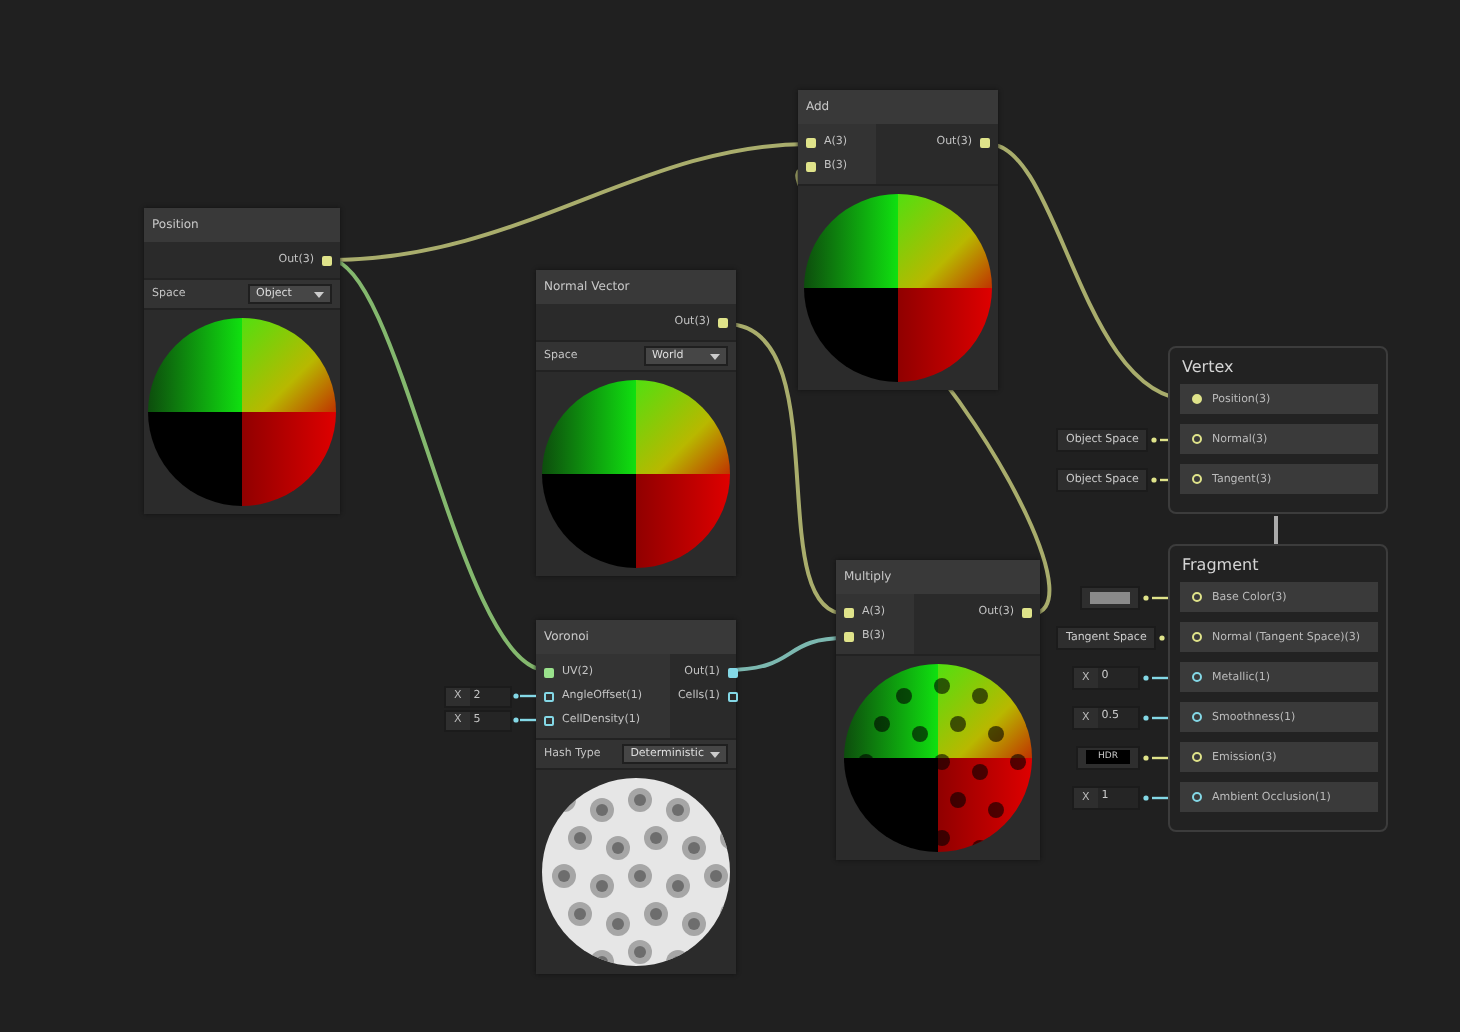 The width and height of the screenshot is (1460, 1032). What do you see at coordinates (1276, 530) in the screenshot?
I see `block-link-line` at bounding box center [1276, 530].